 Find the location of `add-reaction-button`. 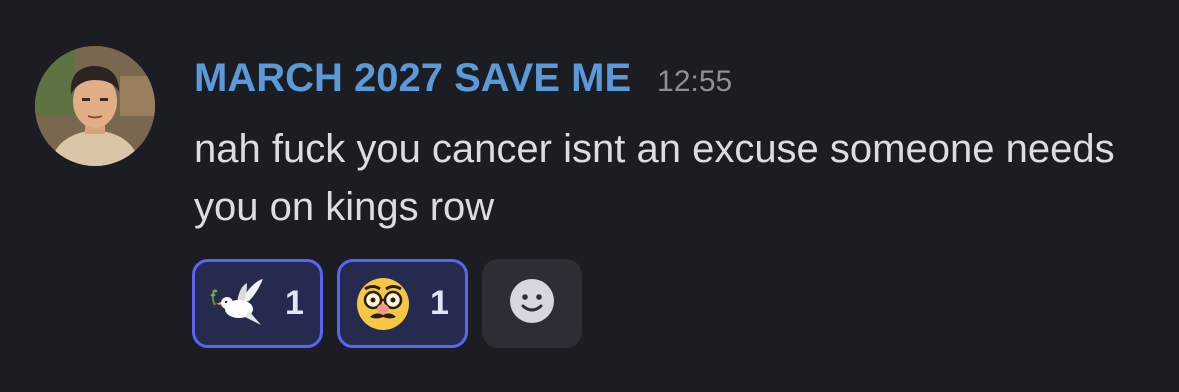

add-reaction-button is located at coordinates (532, 303).